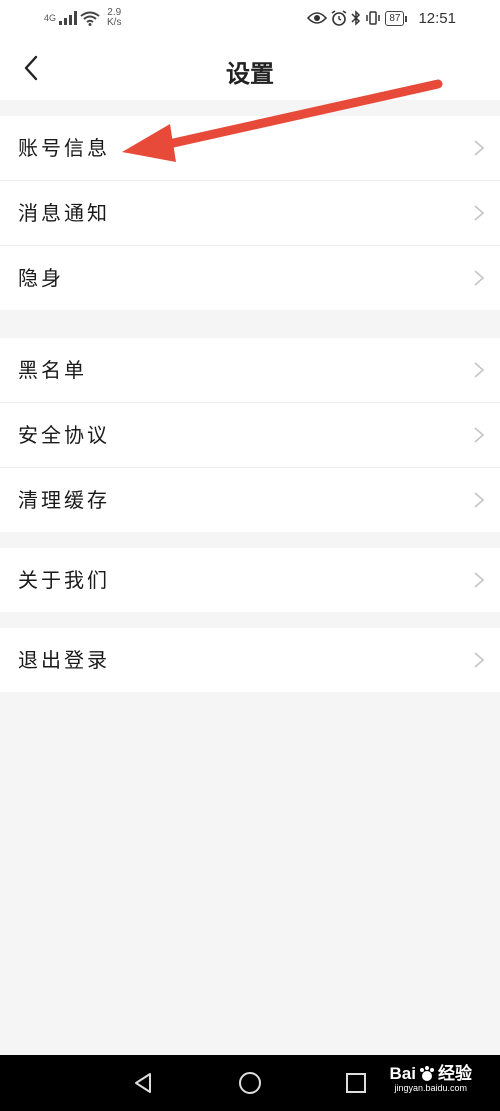 This screenshot has height=1111, width=500. Describe the element at coordinates (64, 213) in the screenshot. I see `settings-item-label: 消息通知` at that location.